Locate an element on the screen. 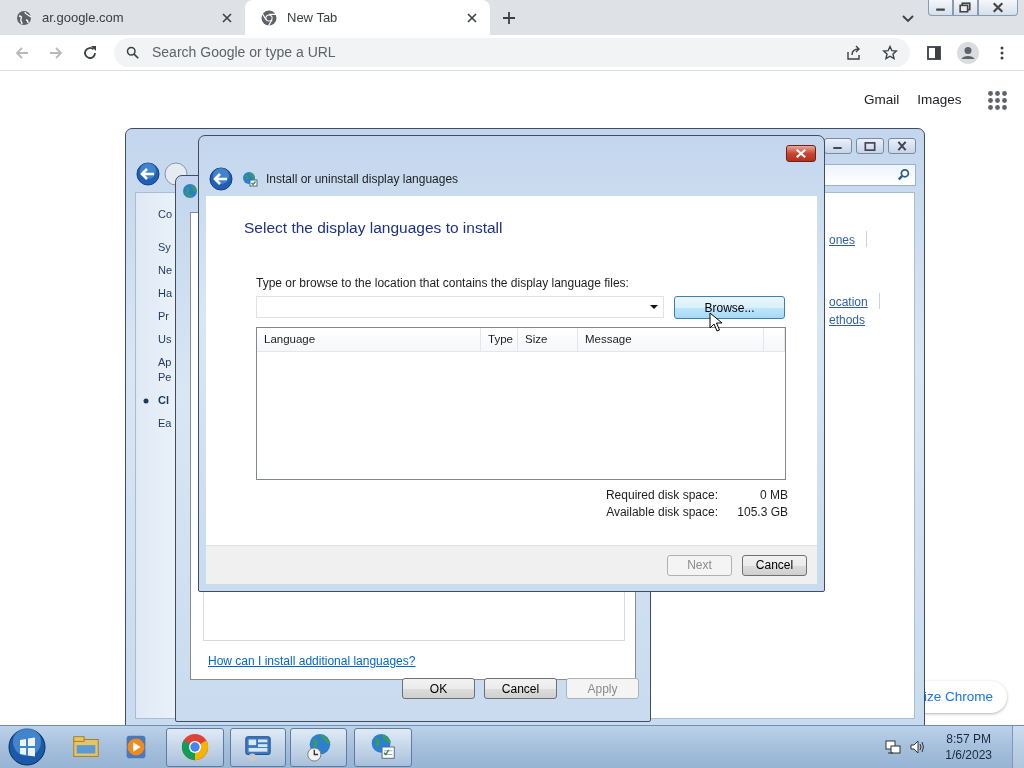 This screenshot has width=1024, height=768. dialog-button: OK is located at coordinates (438, 688).